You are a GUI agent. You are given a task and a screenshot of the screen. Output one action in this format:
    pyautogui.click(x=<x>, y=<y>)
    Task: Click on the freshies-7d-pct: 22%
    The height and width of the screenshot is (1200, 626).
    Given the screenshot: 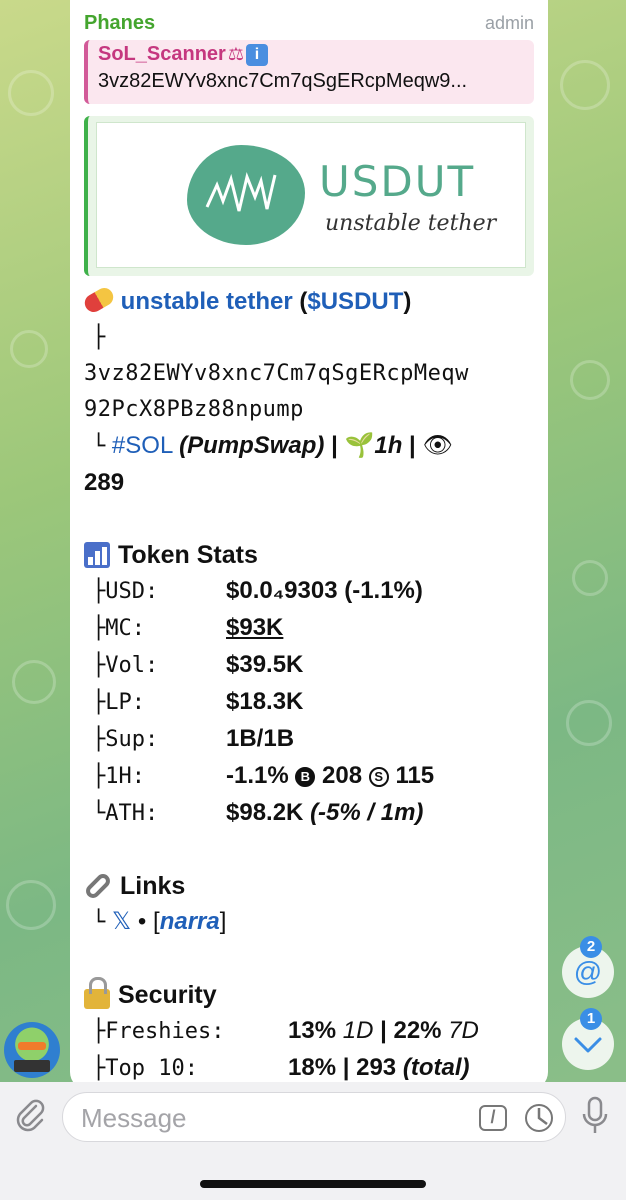 What is the action you would take?
    pyautogui.click(x=417, y=1030)
    